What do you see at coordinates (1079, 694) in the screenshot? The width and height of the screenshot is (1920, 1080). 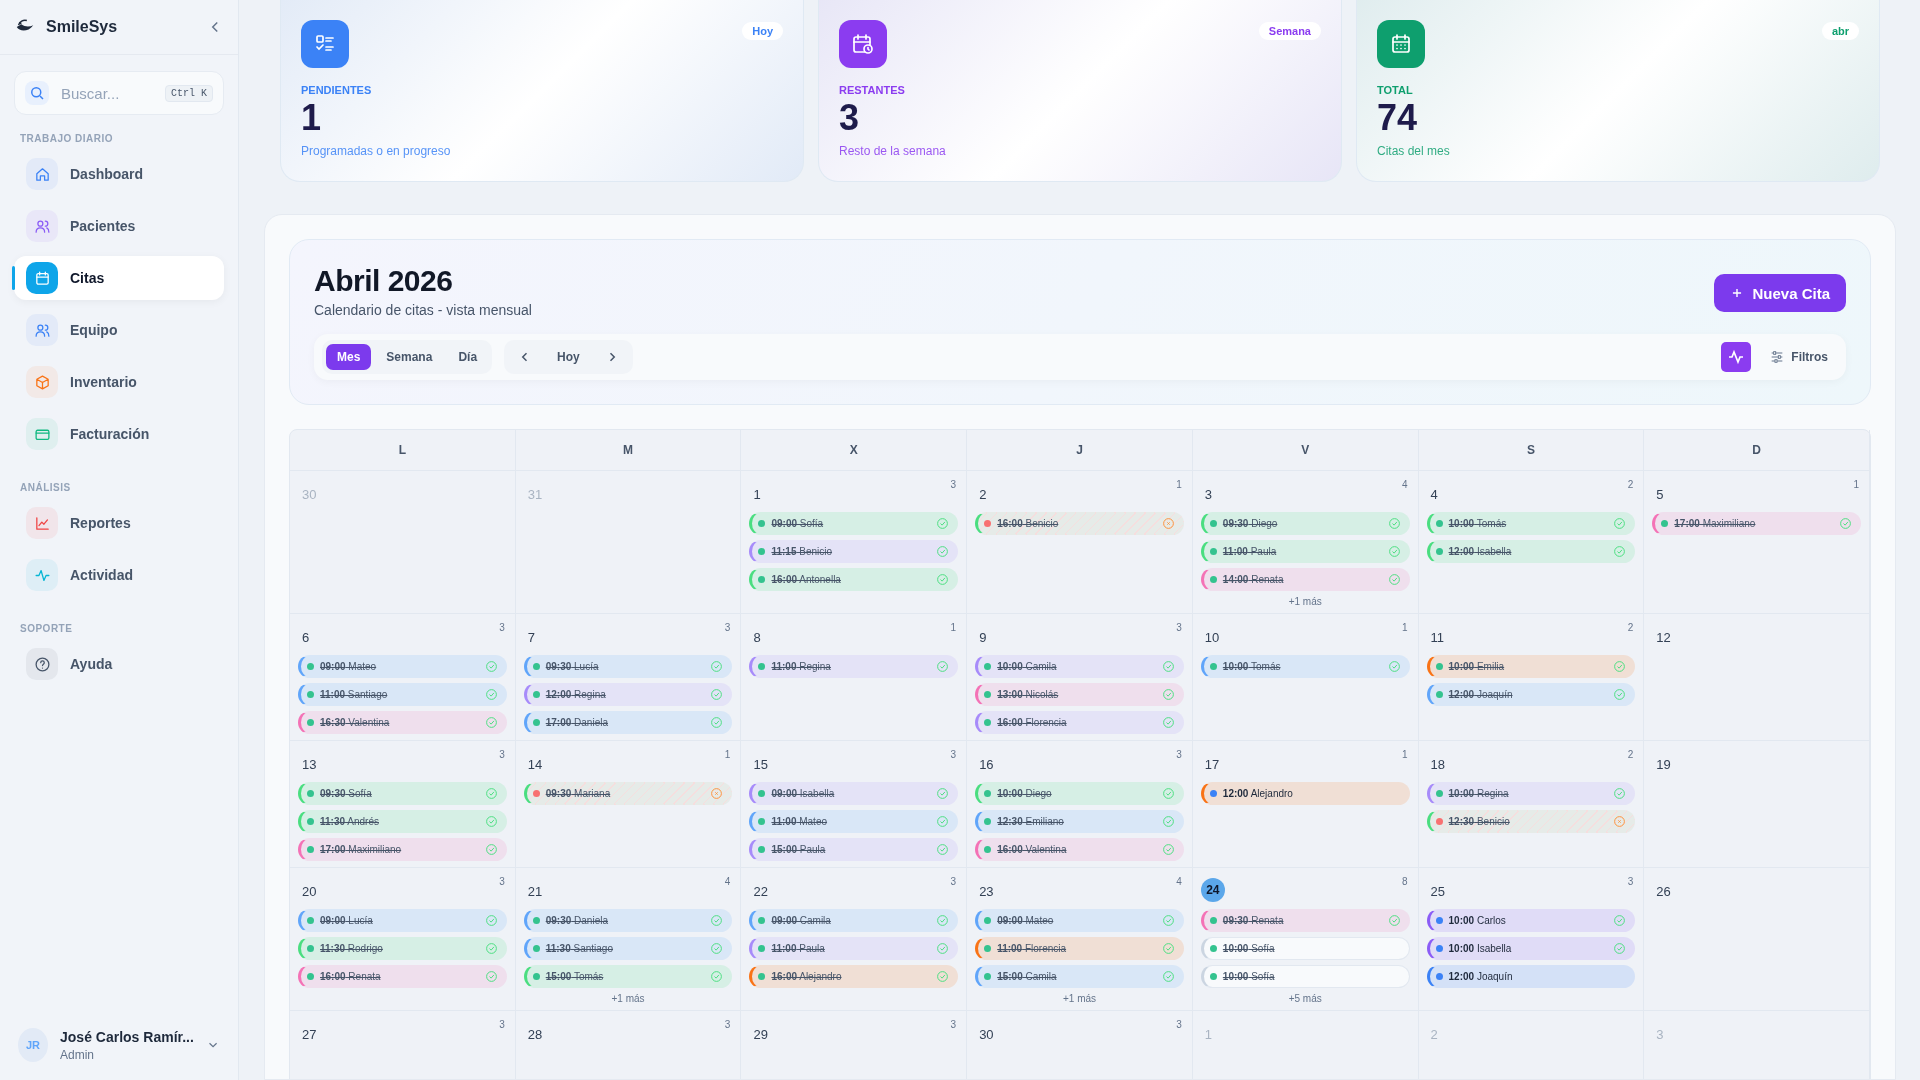 I see `appointment-chip: 13:00 Nicolás` at bounding box center [1079, 694].